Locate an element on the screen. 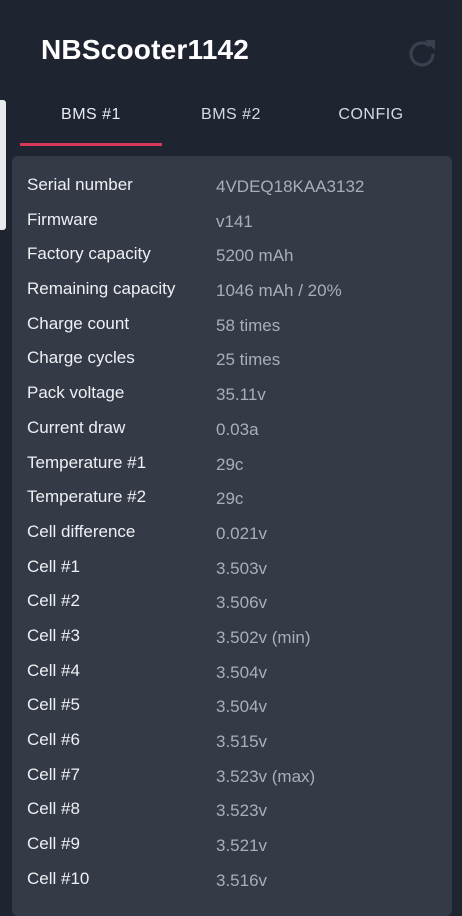 The width and height of the screenshot is (462, 916). info-row-temperature-2: Temperature #2 29c is located at coordinates (232, 499).